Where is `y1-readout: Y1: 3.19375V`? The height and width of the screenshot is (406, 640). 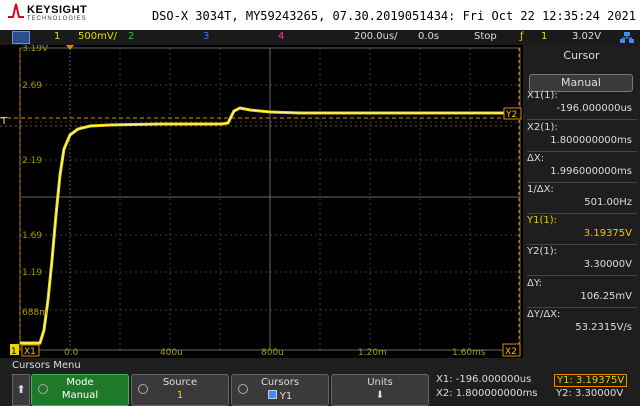 y1-readout: Y1: 3.19375V is located at coordinates (591, 380).